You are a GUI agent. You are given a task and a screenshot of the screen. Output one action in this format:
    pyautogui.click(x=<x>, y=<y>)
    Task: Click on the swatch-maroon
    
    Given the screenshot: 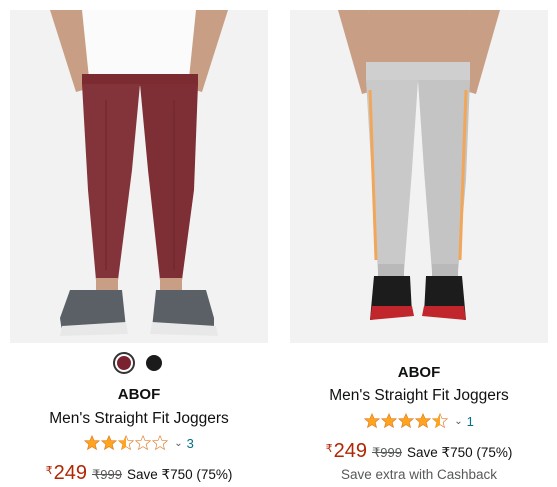 What is the action you would take?
    pyautogui.click(x=124, y=363)
    